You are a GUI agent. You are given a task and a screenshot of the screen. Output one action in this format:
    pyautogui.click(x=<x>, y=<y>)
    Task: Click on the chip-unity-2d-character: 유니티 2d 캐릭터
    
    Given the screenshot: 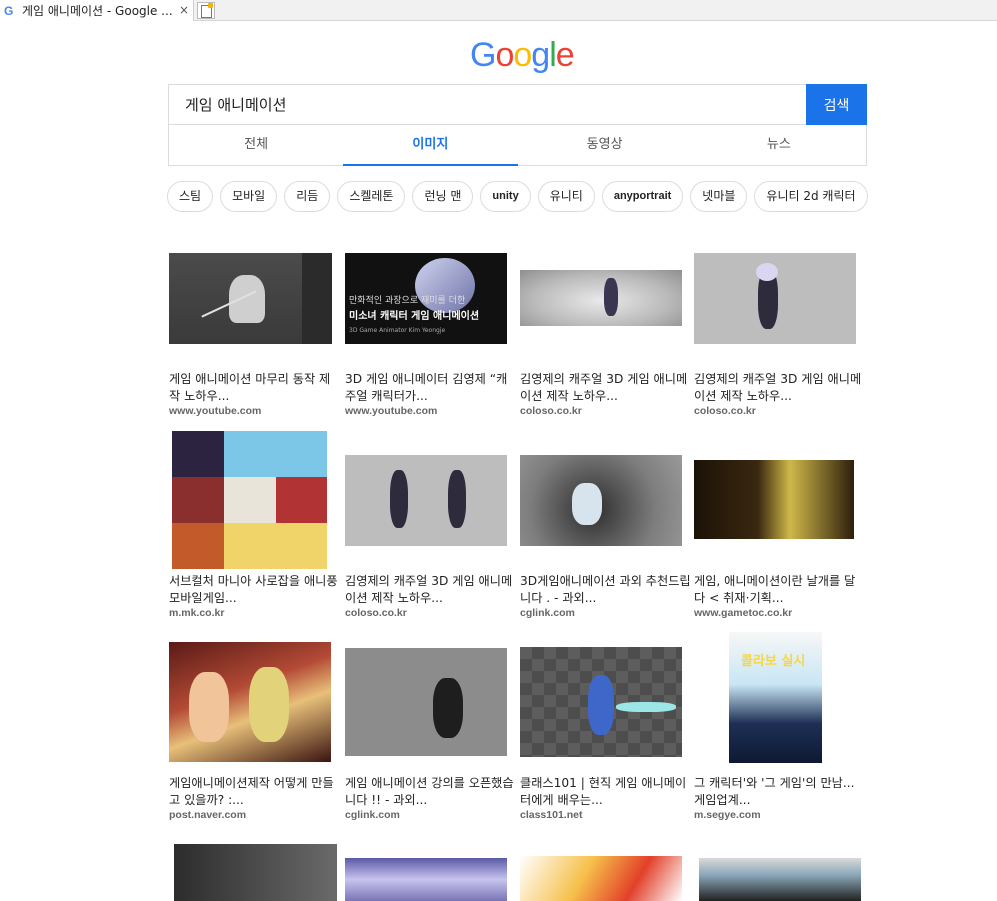 What is the action you would take?
    pyautogui.click(x=811, y=196)
    